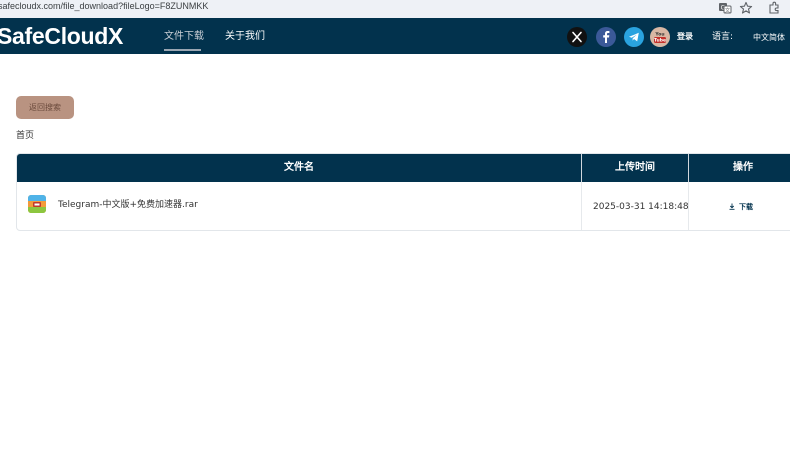  I want to click on download-icon, so click(732, 206).